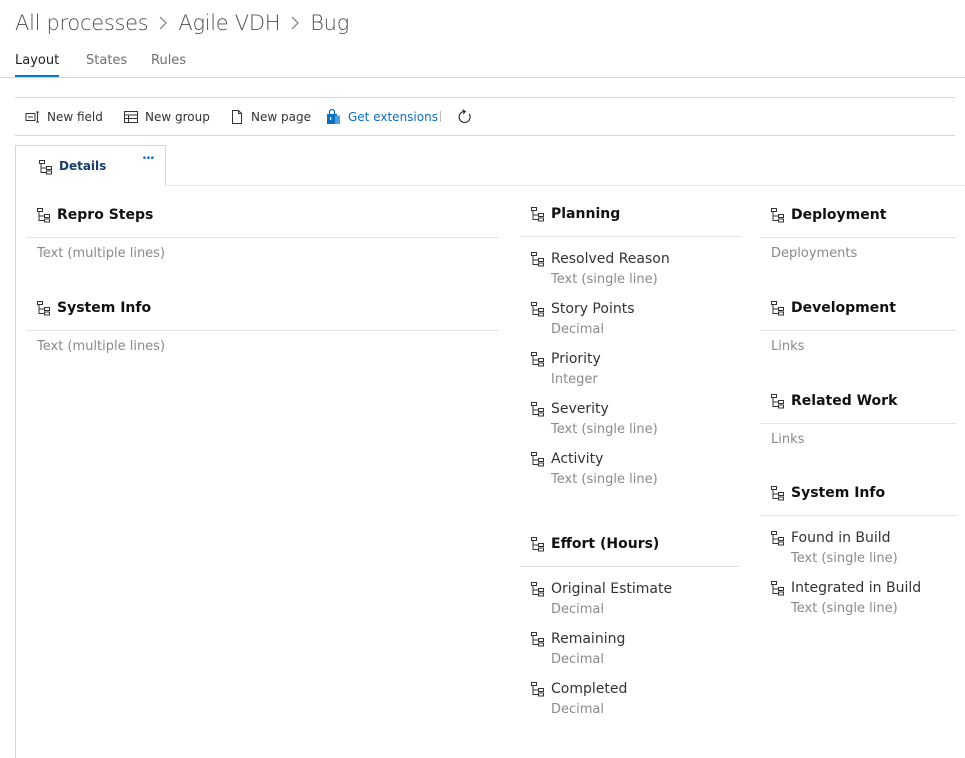 Image resolution: width=965 pixels, height=758 pixels. I want to click on group-system-info: System Info Text (multiple lines), so click(262, 320).